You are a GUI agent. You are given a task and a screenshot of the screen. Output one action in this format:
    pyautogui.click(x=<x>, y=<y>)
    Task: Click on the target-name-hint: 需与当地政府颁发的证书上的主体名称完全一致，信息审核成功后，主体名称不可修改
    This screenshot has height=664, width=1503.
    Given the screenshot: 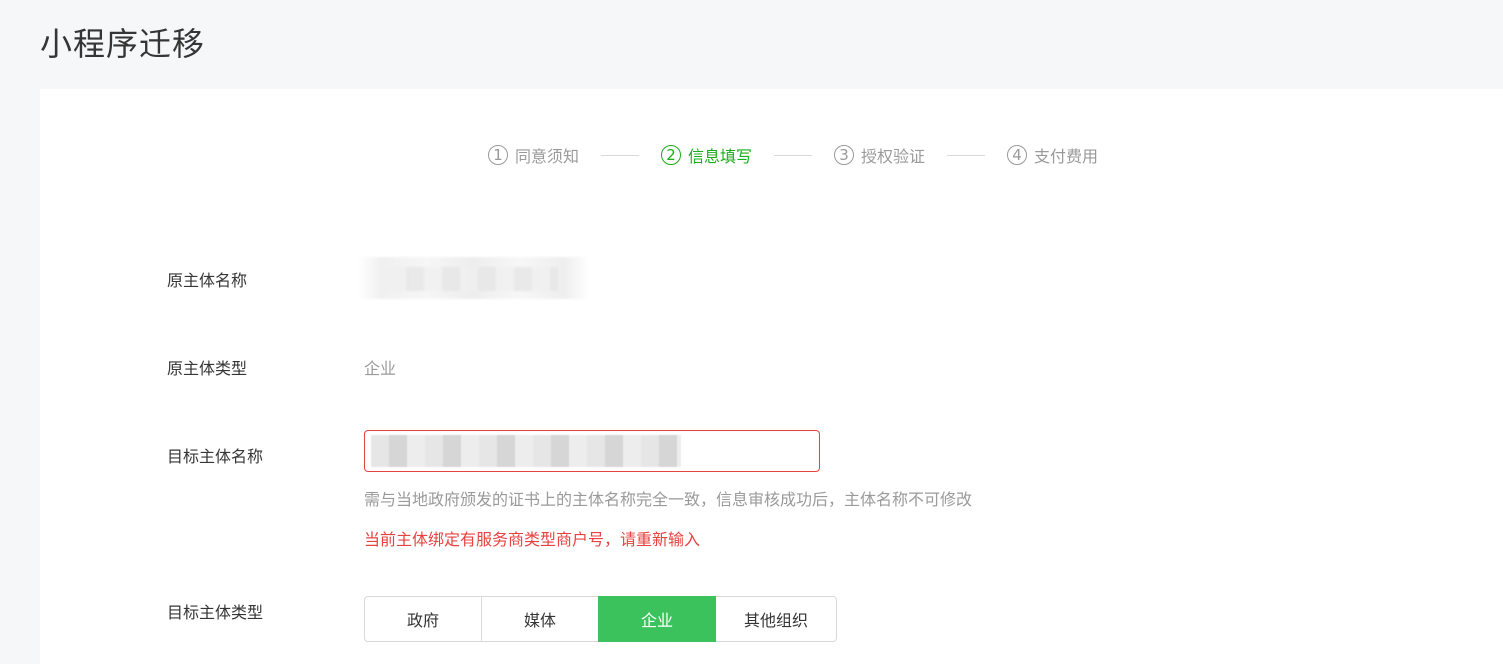 What is the action you would take?
    pyautogui.click(x=668, y=499)
    